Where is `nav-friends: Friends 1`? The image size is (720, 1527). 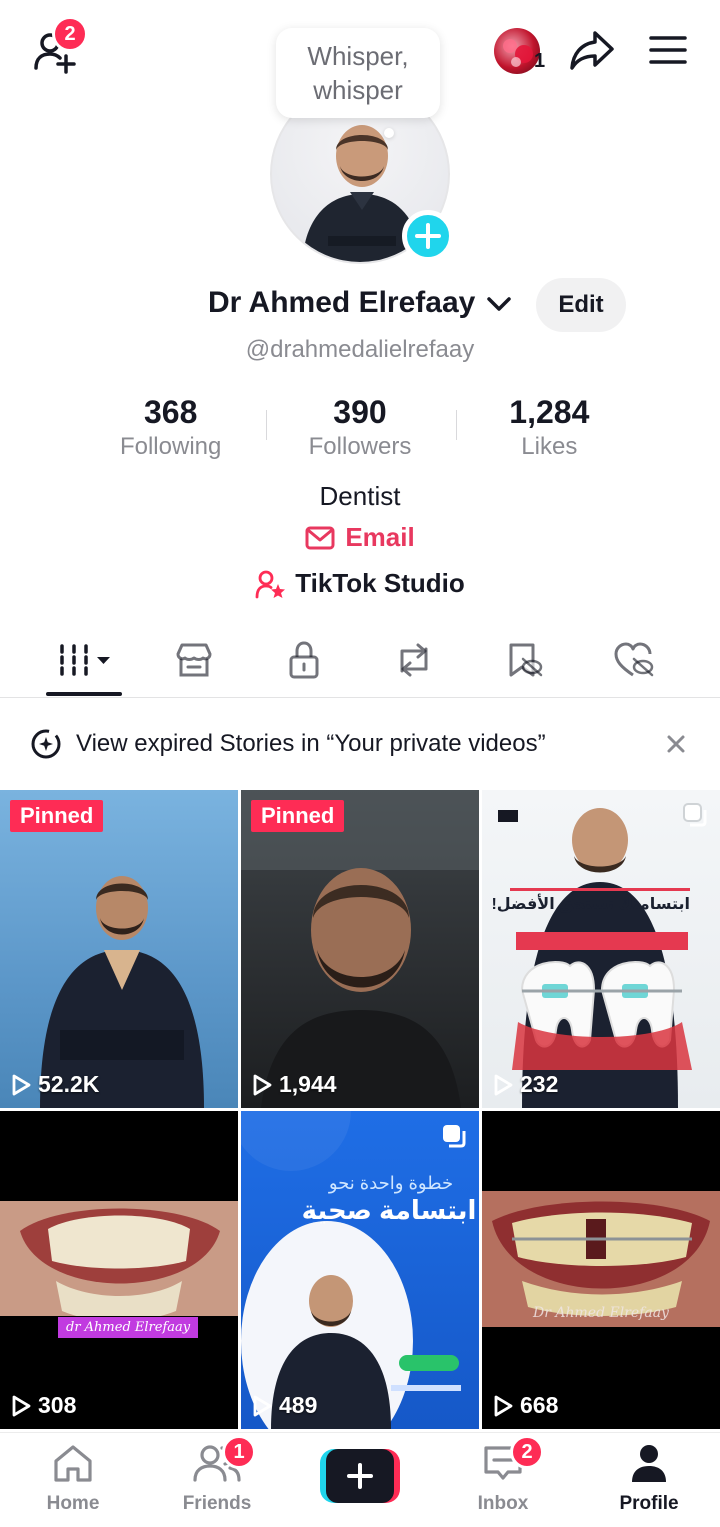 nav-friends: Friends 1 is located at coordinates (217, 1475).